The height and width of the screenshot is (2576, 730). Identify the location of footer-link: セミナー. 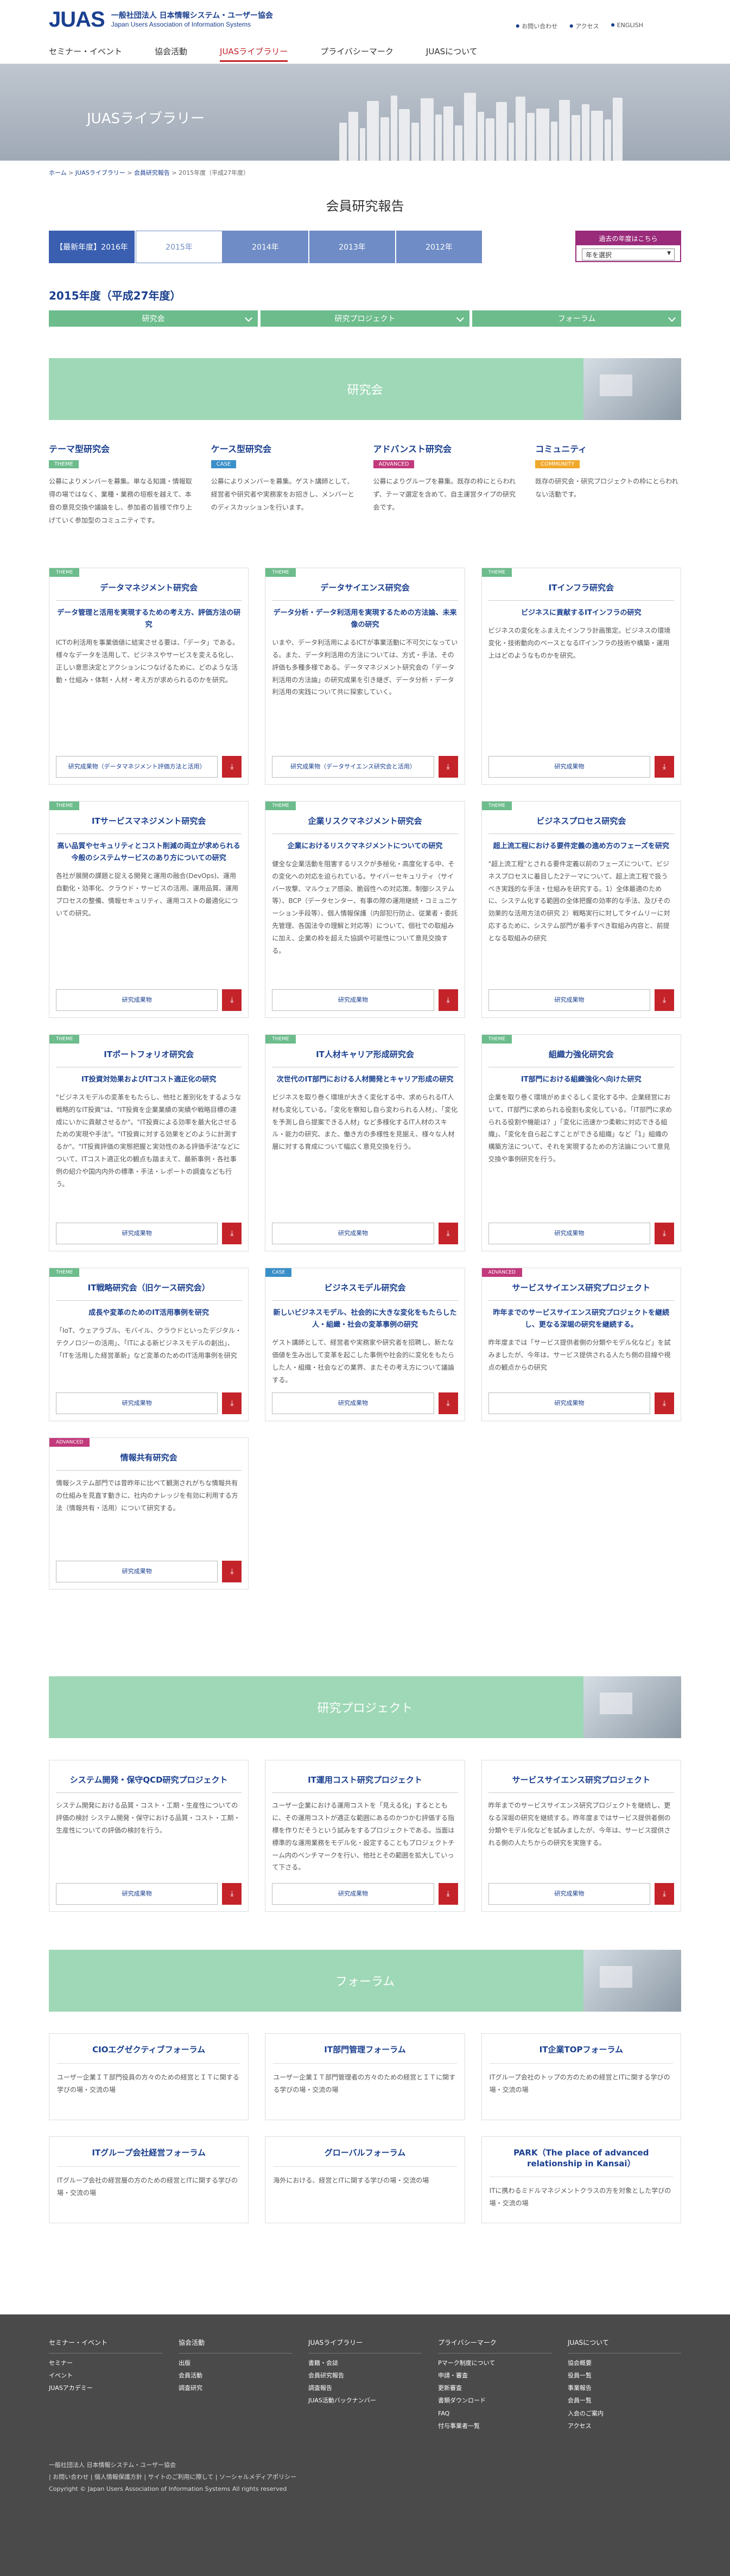
(105, 2363).